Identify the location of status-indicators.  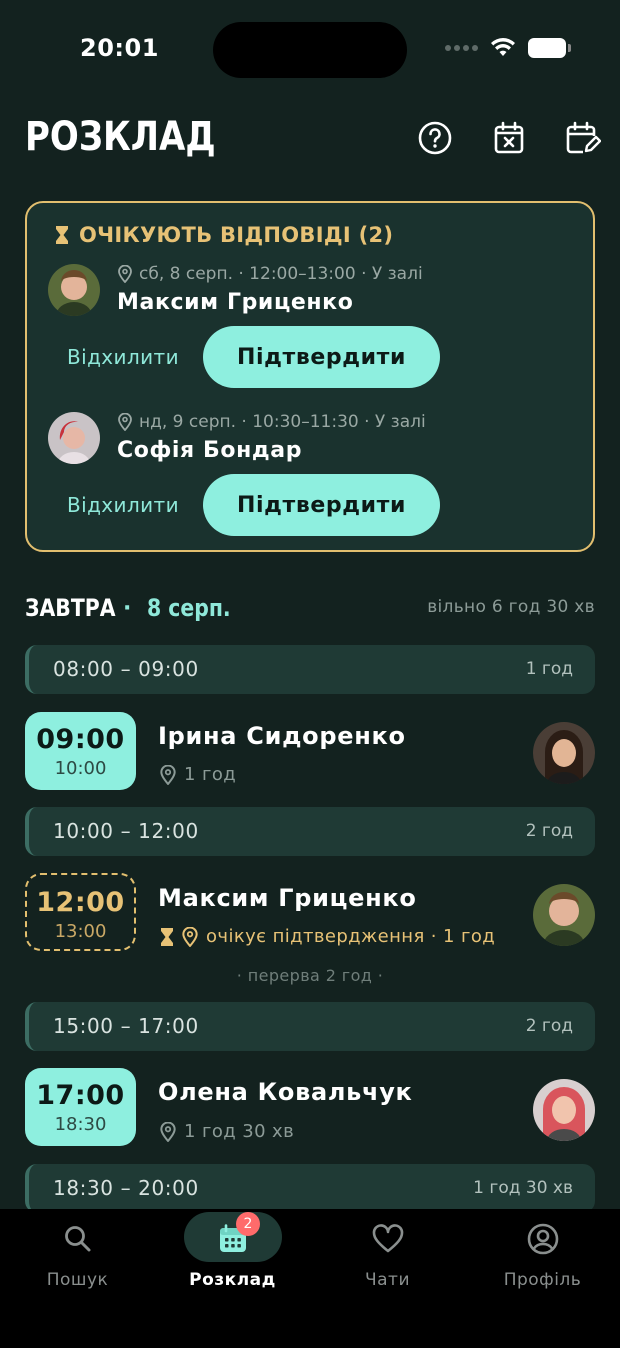
(508, 48).